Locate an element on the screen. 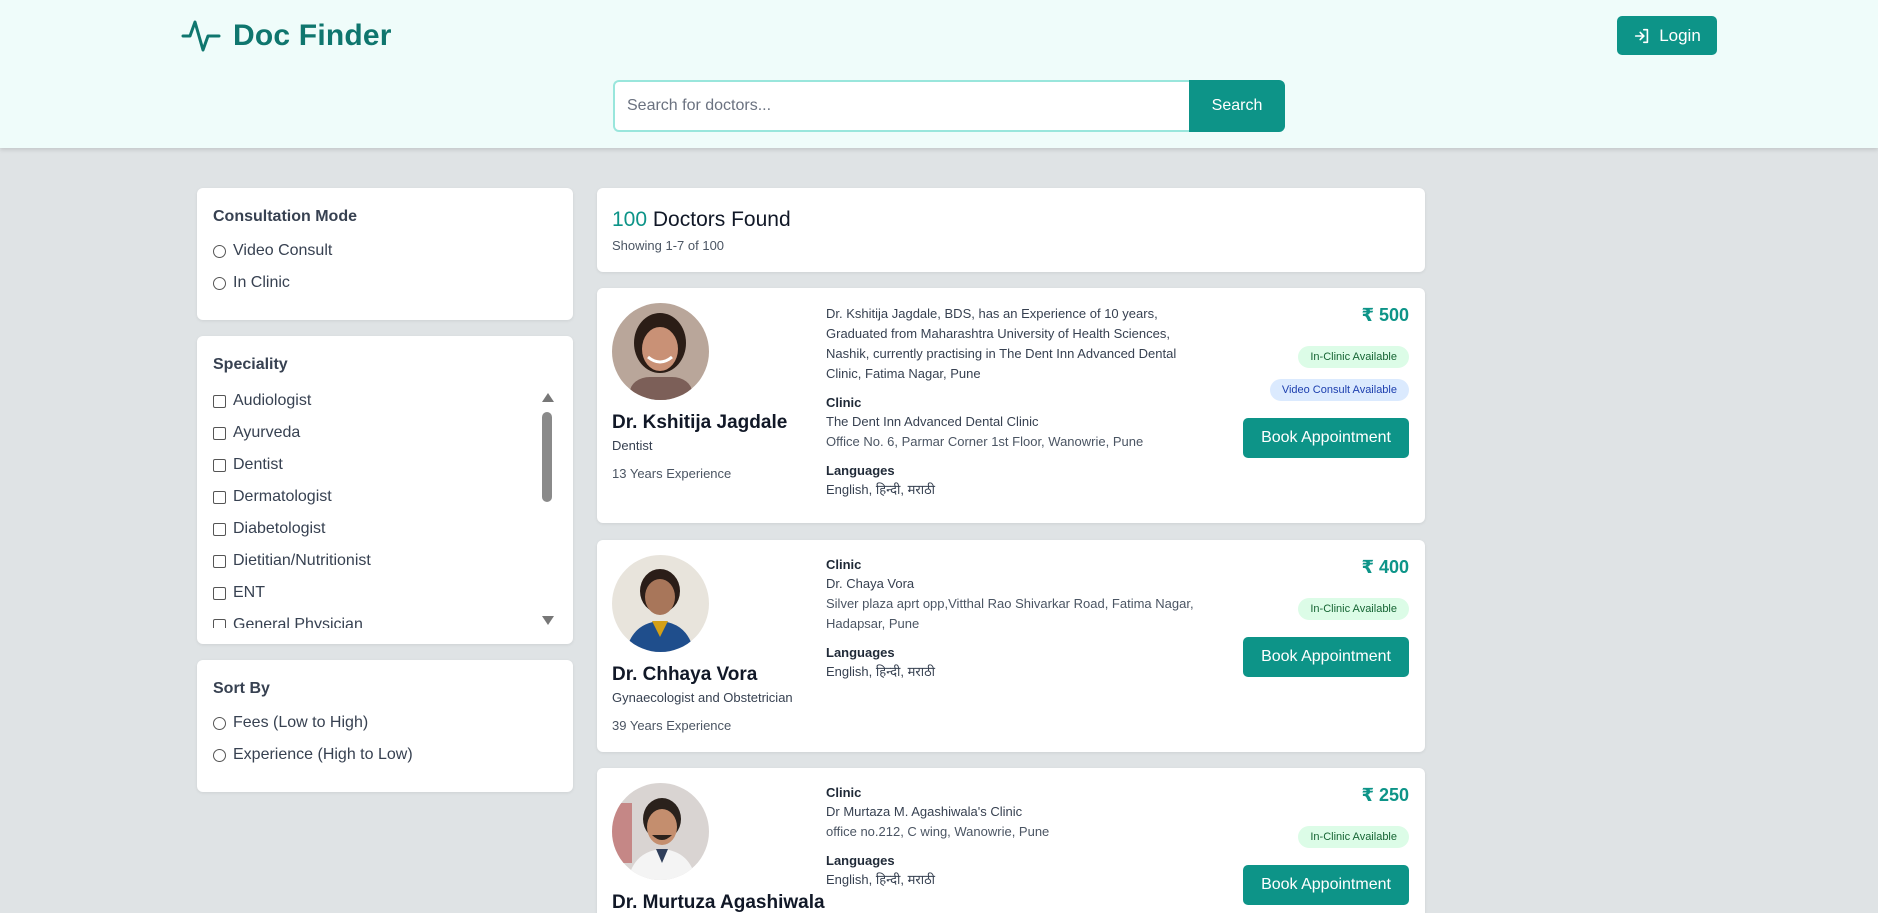 The height and width of the screenshot is (913, 1878). search-input is located at coordinates (901, 106).